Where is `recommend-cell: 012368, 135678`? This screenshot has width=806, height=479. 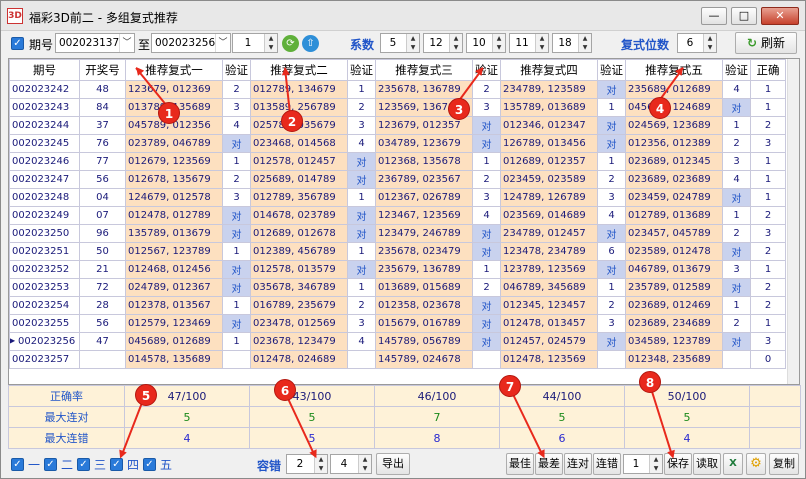 recommend-cell: 012368, 135678 is located at coordinates (424, 161).